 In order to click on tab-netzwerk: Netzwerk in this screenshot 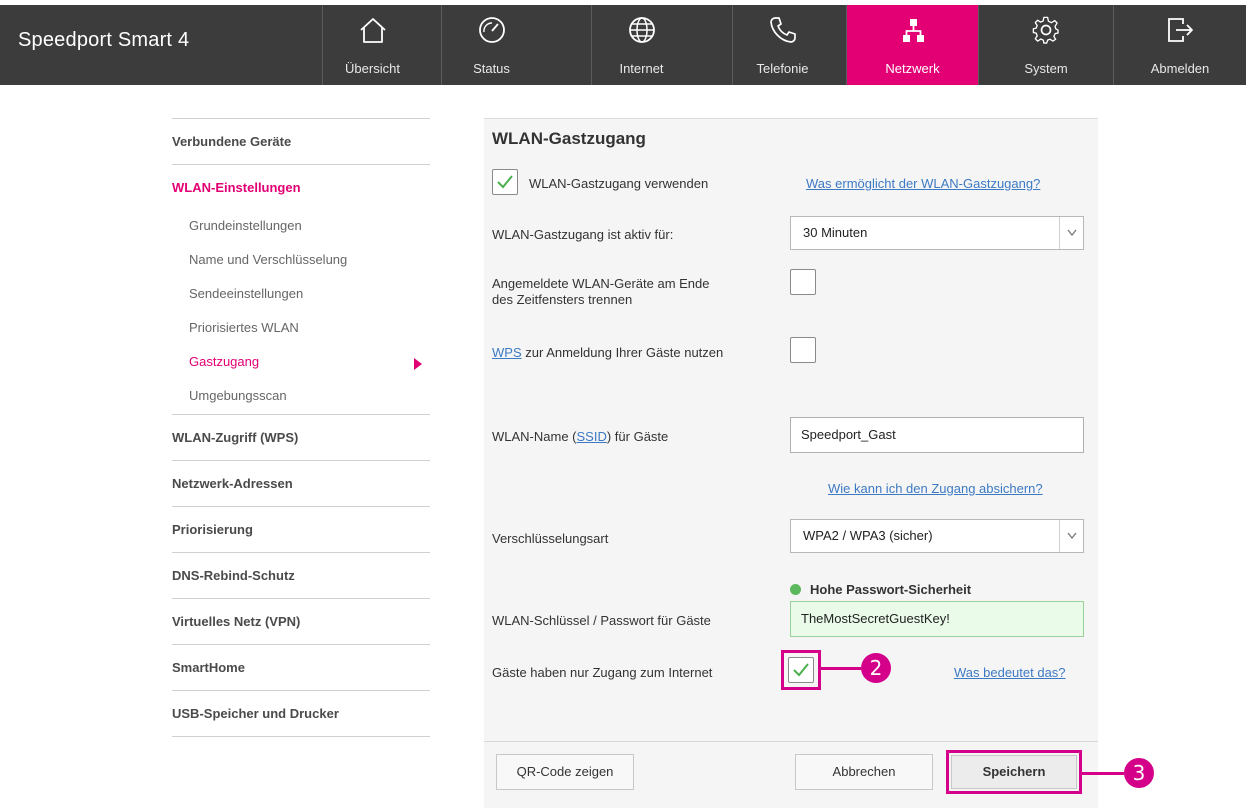, I will do `click(912, 45)`.